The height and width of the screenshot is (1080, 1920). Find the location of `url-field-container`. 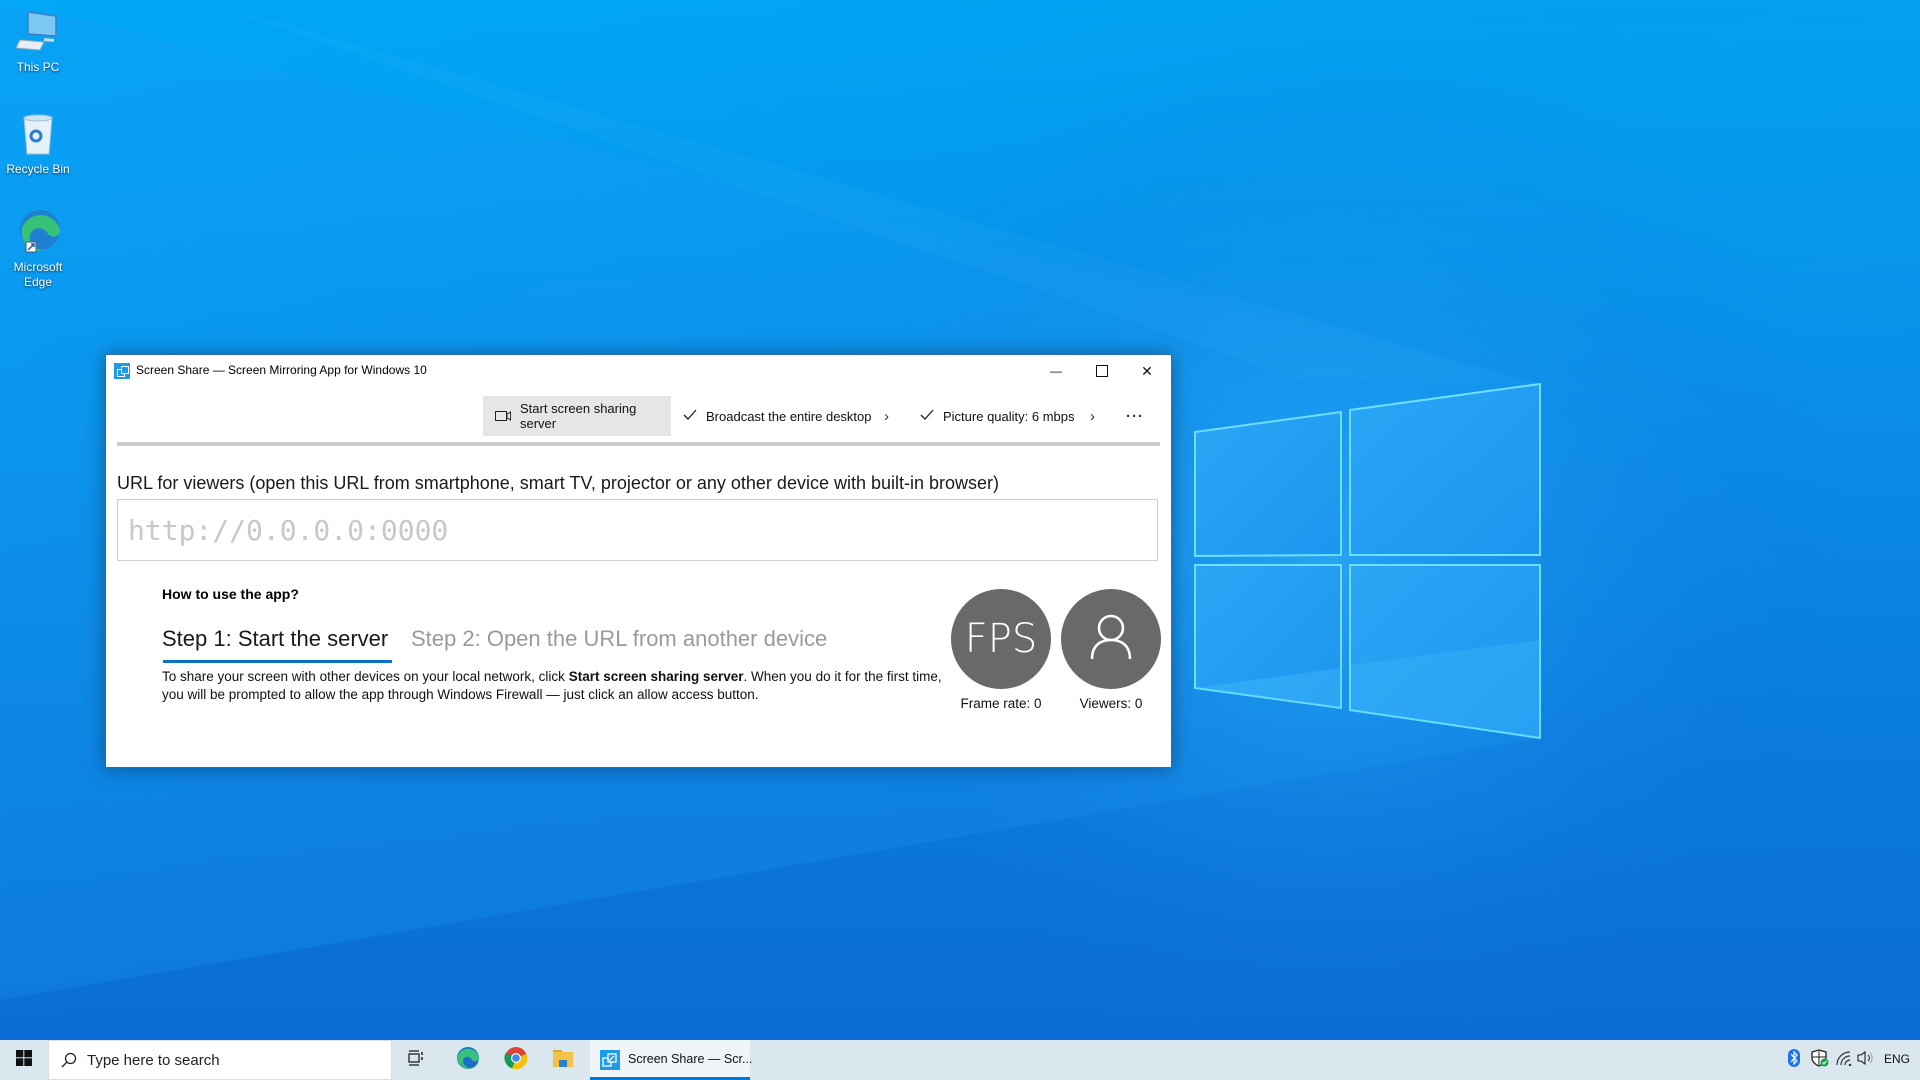

url-field-container is located at coordinates (637, 530).